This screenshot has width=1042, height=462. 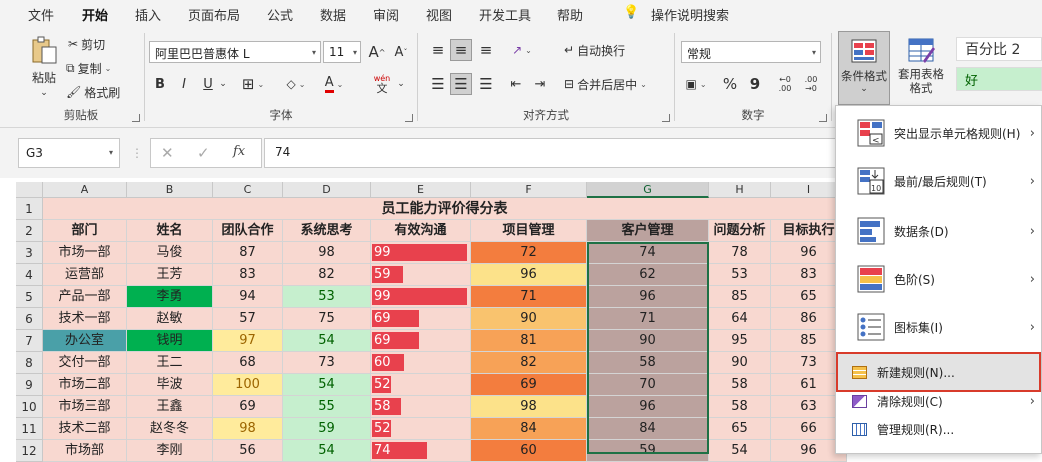 What do you see at coordinates (740, 341) in the screenshot?
I see `data-cell: 95` at bounding box center [740, 341].